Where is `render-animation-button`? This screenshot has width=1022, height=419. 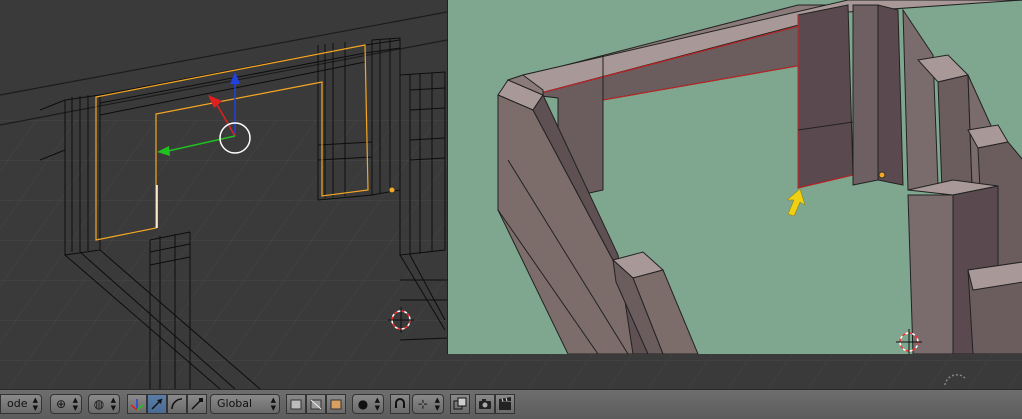
render-animation-button is located at coordinates (505, 404).